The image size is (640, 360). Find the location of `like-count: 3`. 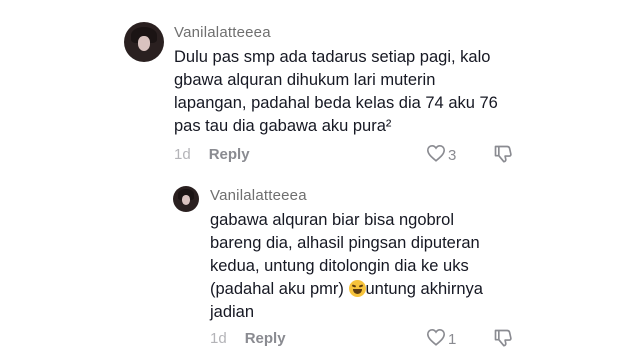

like-count: 3 is located at coordinates (452, 155).